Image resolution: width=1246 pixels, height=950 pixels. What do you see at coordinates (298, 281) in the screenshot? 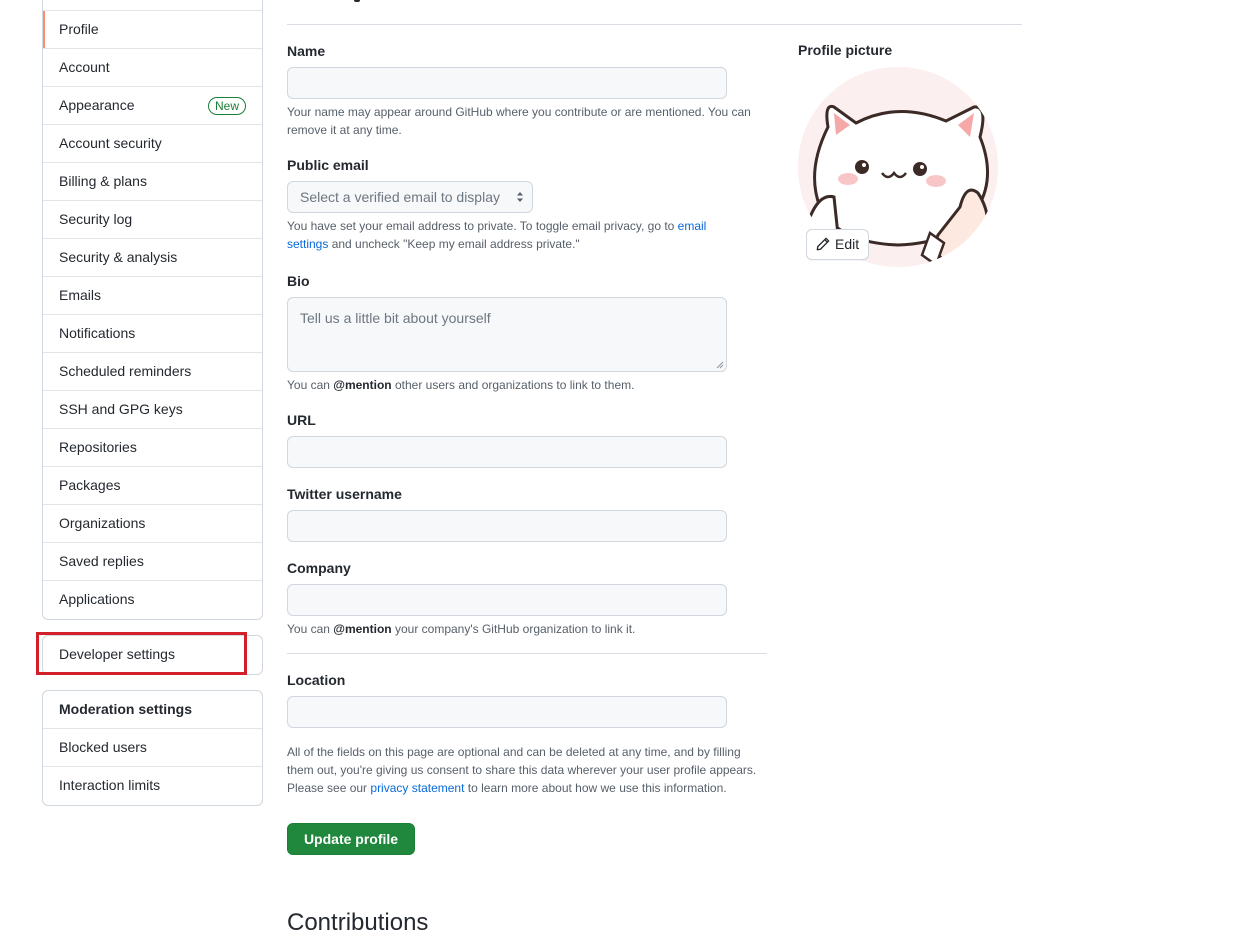
I see `bio-label: Bio` at bounding box center [298, 281].